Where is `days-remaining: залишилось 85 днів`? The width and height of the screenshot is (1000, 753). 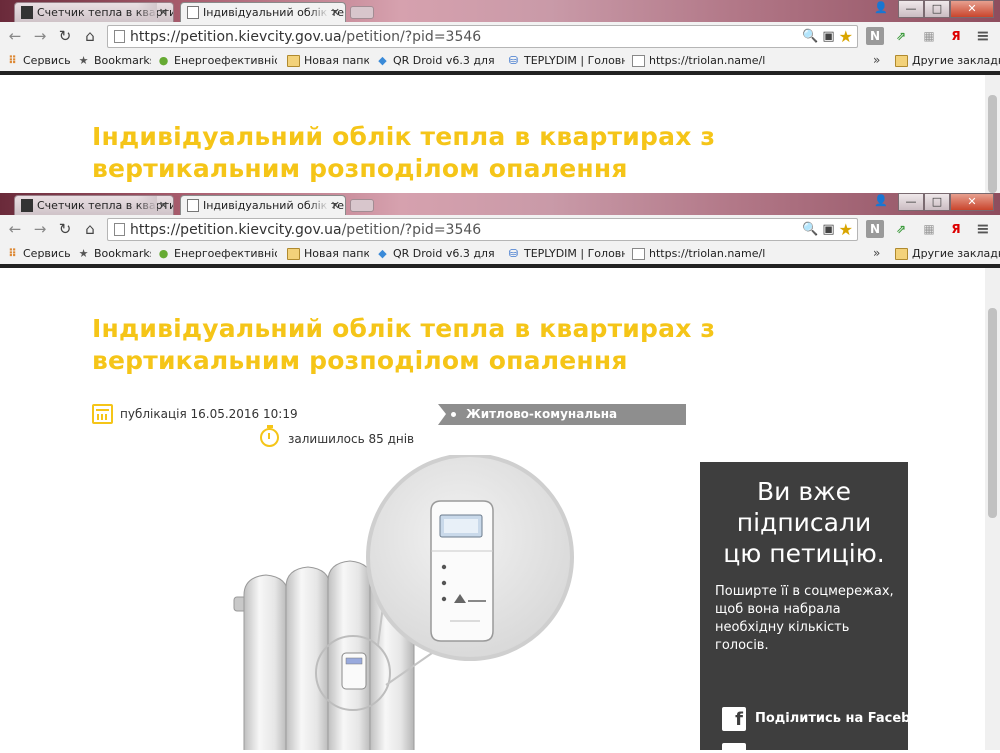
days-remaining: залишилось 85 днів is located at coordinates (351, 439).